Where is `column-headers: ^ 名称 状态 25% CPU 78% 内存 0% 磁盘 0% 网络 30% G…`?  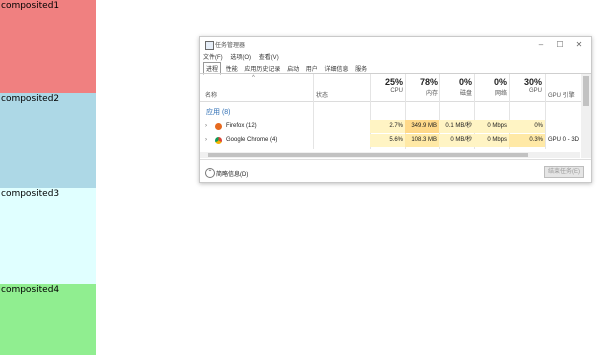
column-headers: ^ 名称 状态 25% CPU 78% 内存 0% 磁盘 0% 网络 30% G… is located at coordinates (390, 88).